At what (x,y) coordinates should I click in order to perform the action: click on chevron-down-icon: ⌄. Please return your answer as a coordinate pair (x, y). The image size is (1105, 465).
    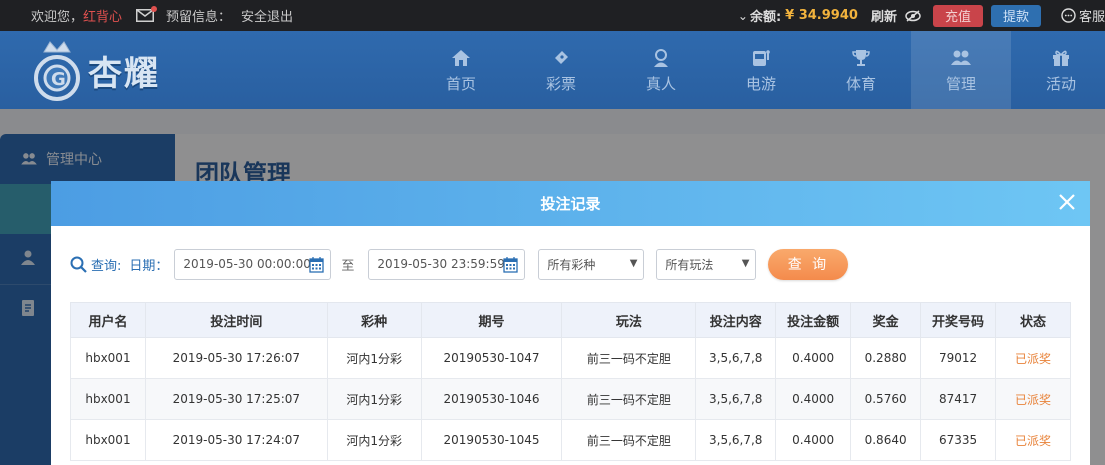
    Looking at the image, I should click on (743, 16).